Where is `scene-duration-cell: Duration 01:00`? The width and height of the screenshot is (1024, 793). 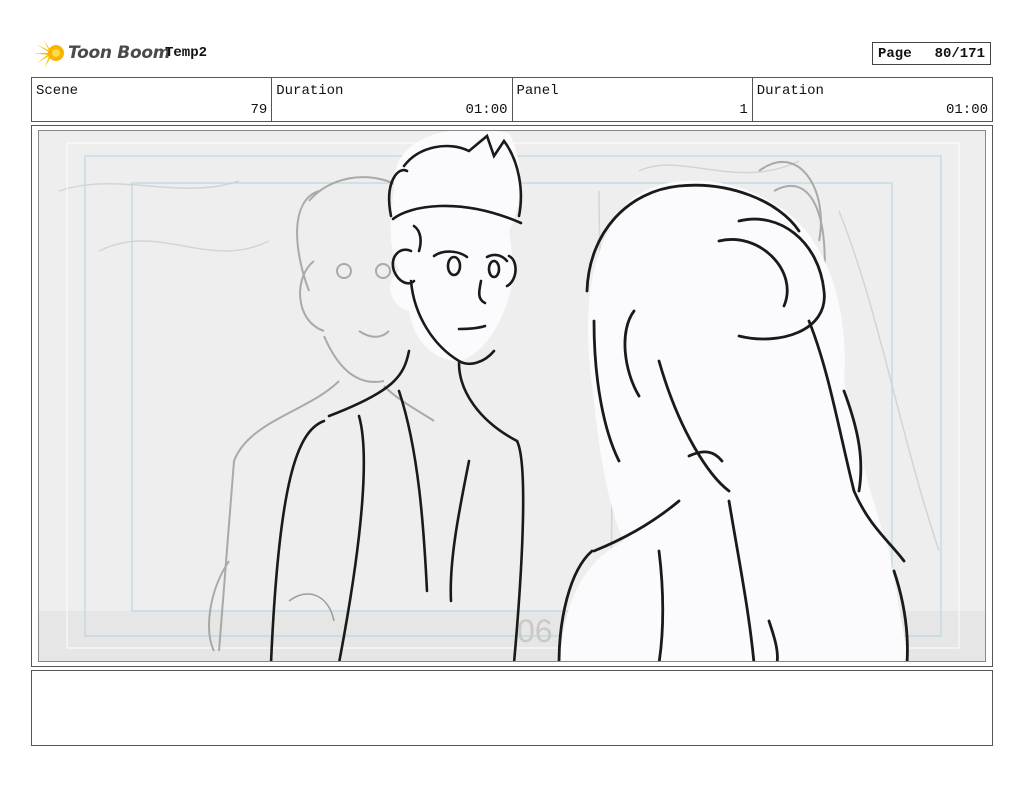
scene-duration-cell: Duration 01:00 is located at coordinates (392, 99).